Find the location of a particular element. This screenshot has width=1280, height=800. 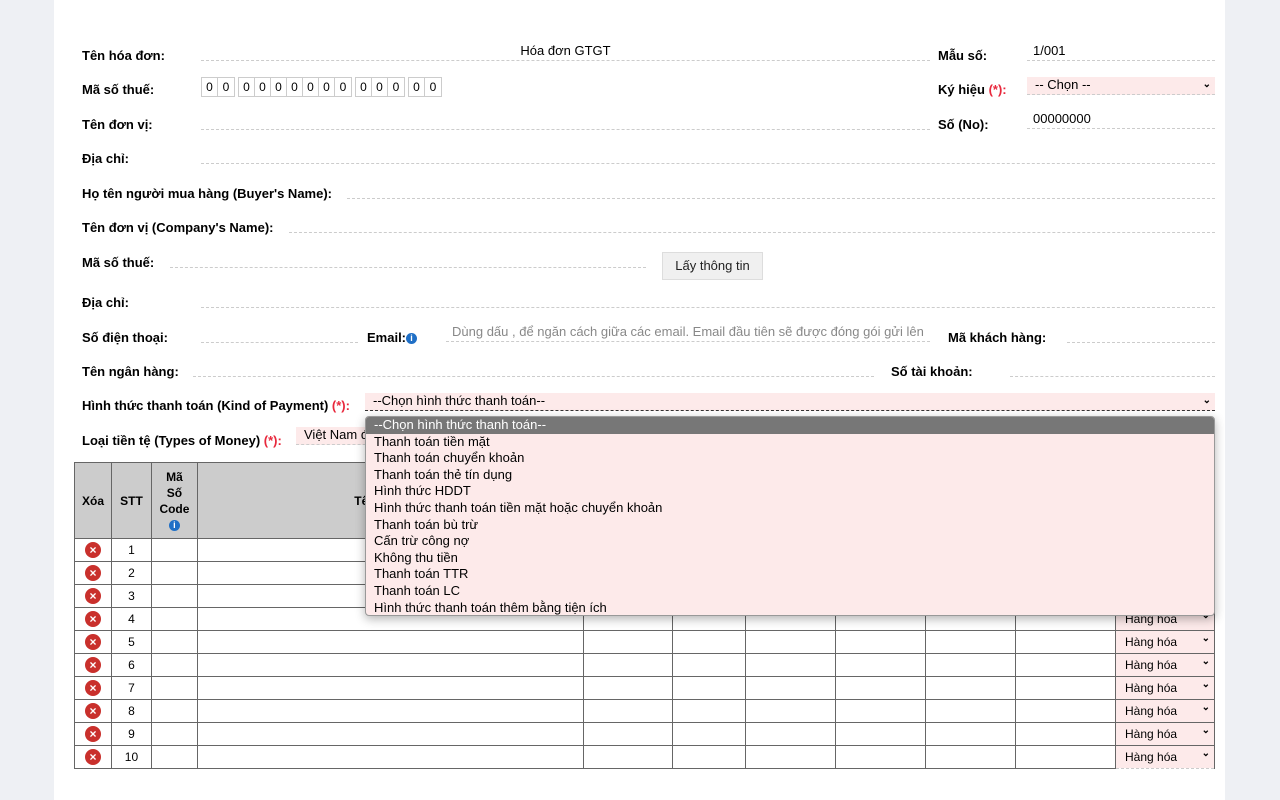

payment-option: Hình thức thanh toán thêm bằng tiện ích is located at coordinates (790, 607).